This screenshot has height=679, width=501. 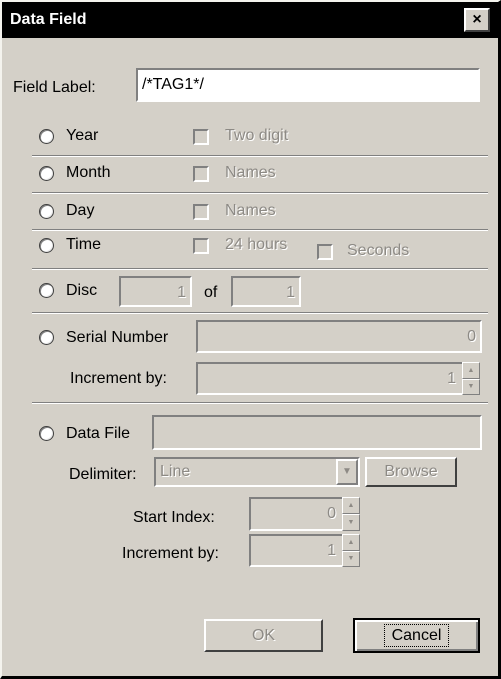 What do you see at coordinates (155, 291) in the screenshot?
I see `disc-number-input: 1` at bounding box center [155, 291].